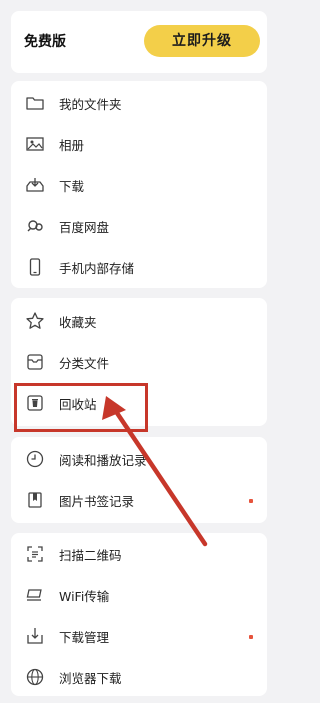 This screenshot has width=320, height=703. What do you see at coordinates (90, 104) in the screenshot?
I see `menu-item-label: 我的文件夹` at bounding box center [90, 104].